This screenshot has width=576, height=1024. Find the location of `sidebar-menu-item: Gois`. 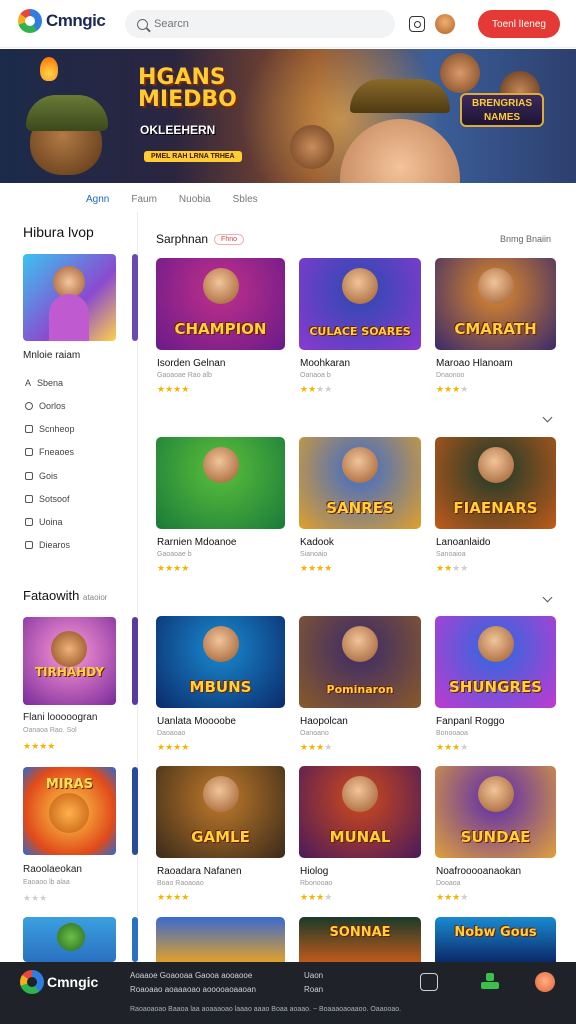

sidebar-menu-item: Gois is located at coordinates (41, 476).